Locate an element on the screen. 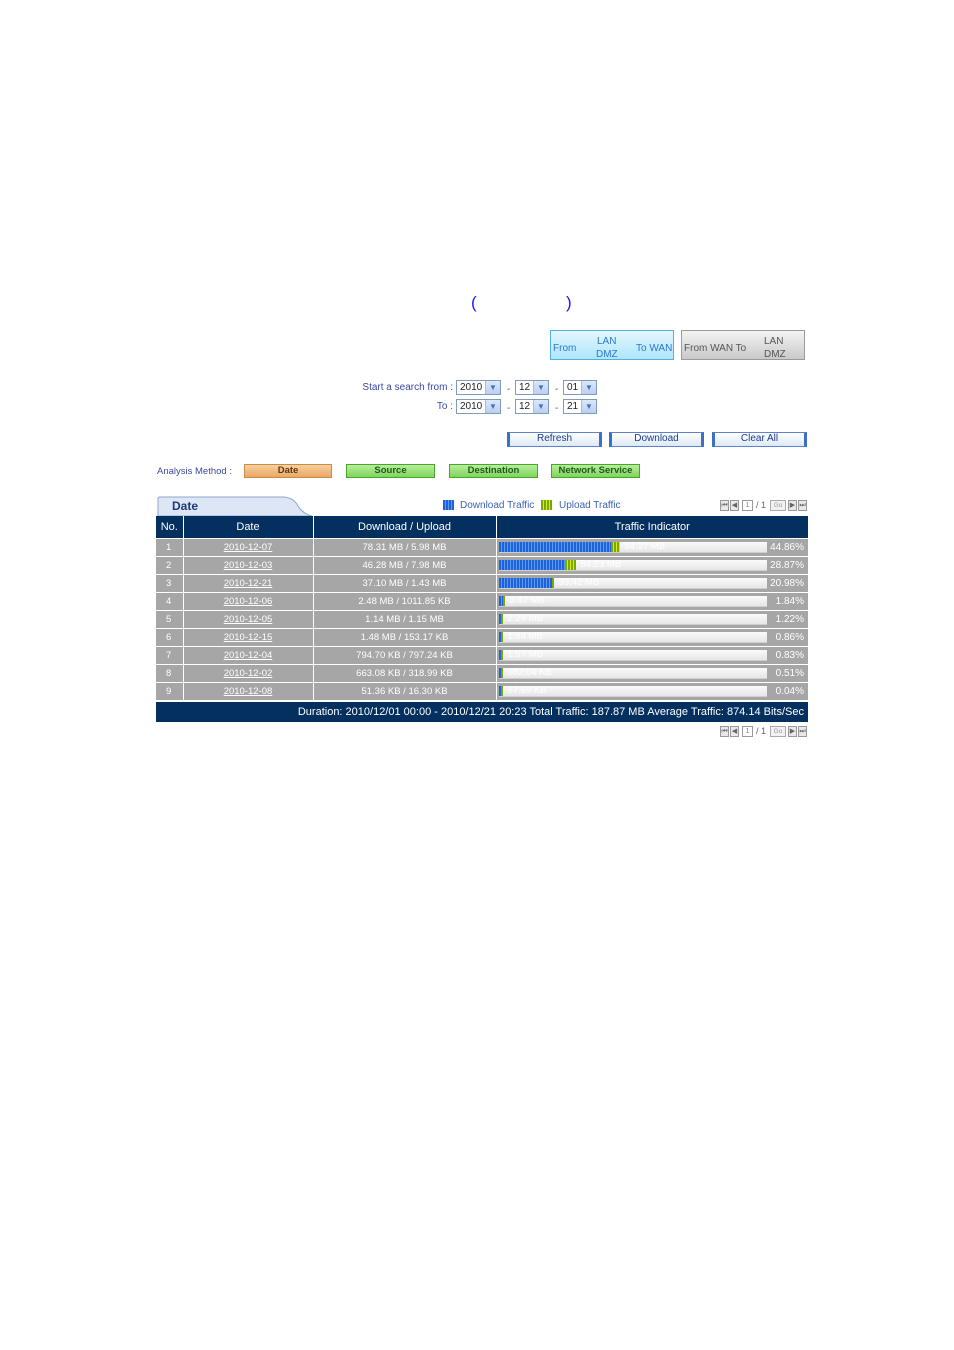  row-date-cell: 2010-12-04 is located at coordinates (248, 655).